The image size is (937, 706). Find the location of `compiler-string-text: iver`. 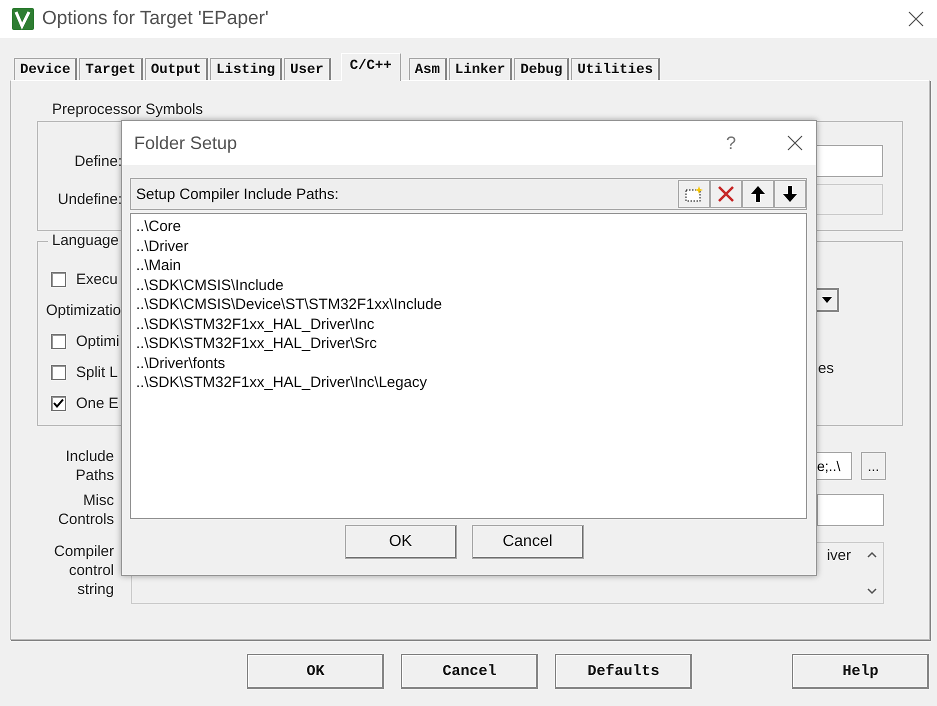

compiler-string-text: iver is located at coordinates (838, 555).